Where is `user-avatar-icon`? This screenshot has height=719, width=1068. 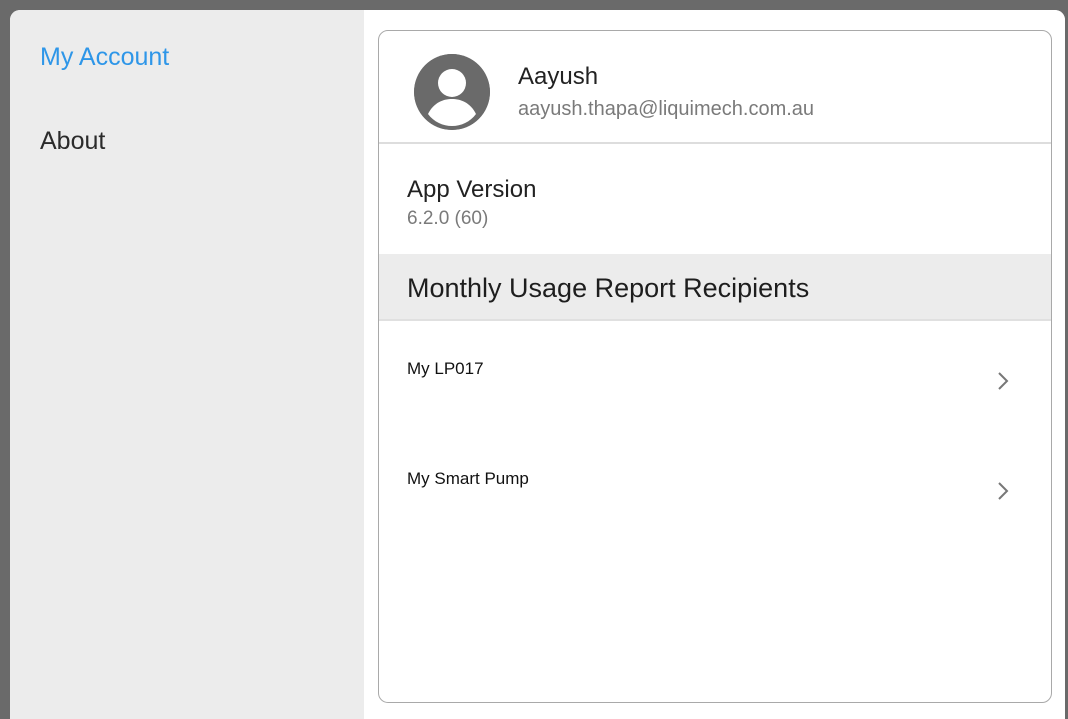 user-avatar-icon is located at coordinates (452, 92).